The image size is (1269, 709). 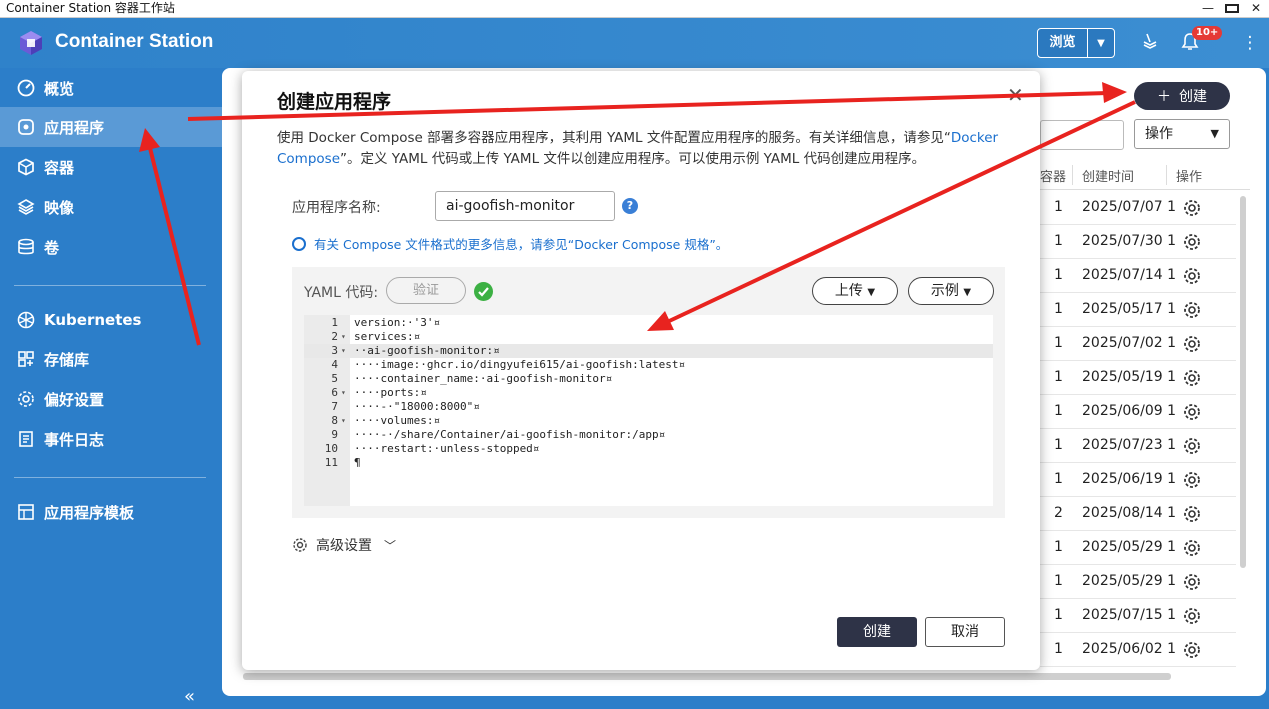 I want to click on code-text: services:¤, so click(x=387, y=336).